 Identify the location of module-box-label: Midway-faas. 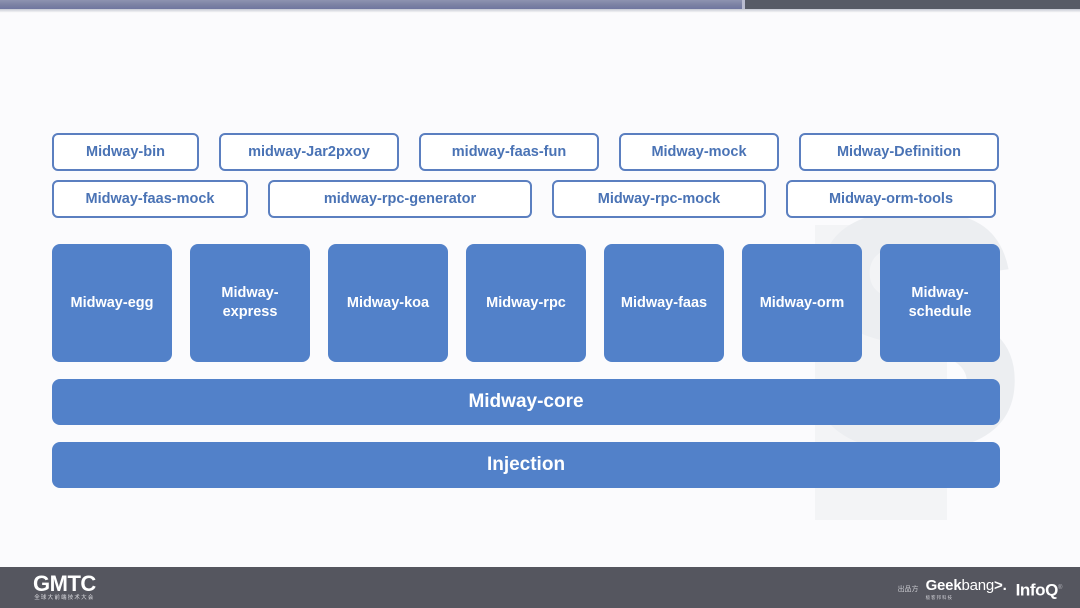
(664, 302).